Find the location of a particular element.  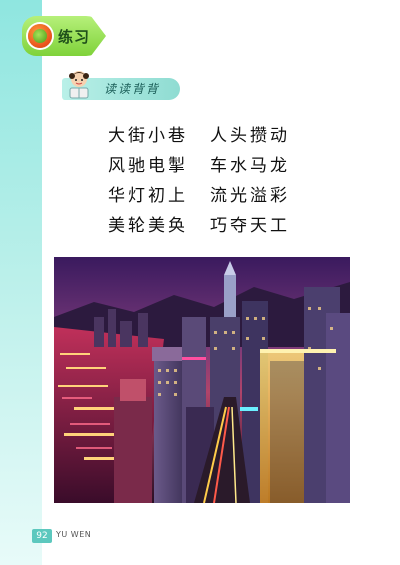

page-number: 92 is located at coordinates (42, 536).